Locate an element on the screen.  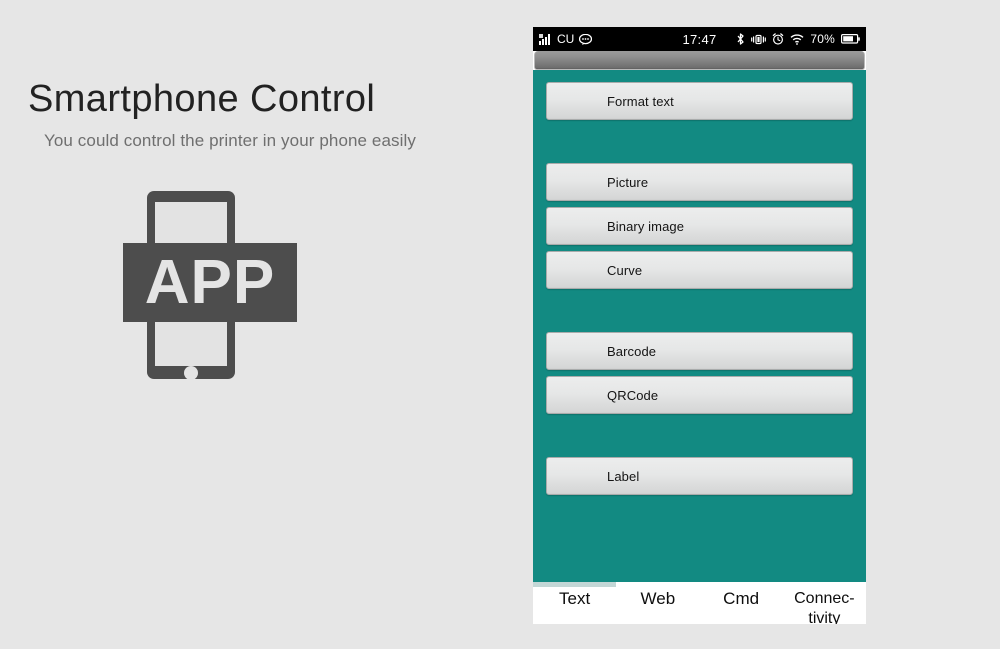
button-label: QRCode is located at coordinates (633, 395).